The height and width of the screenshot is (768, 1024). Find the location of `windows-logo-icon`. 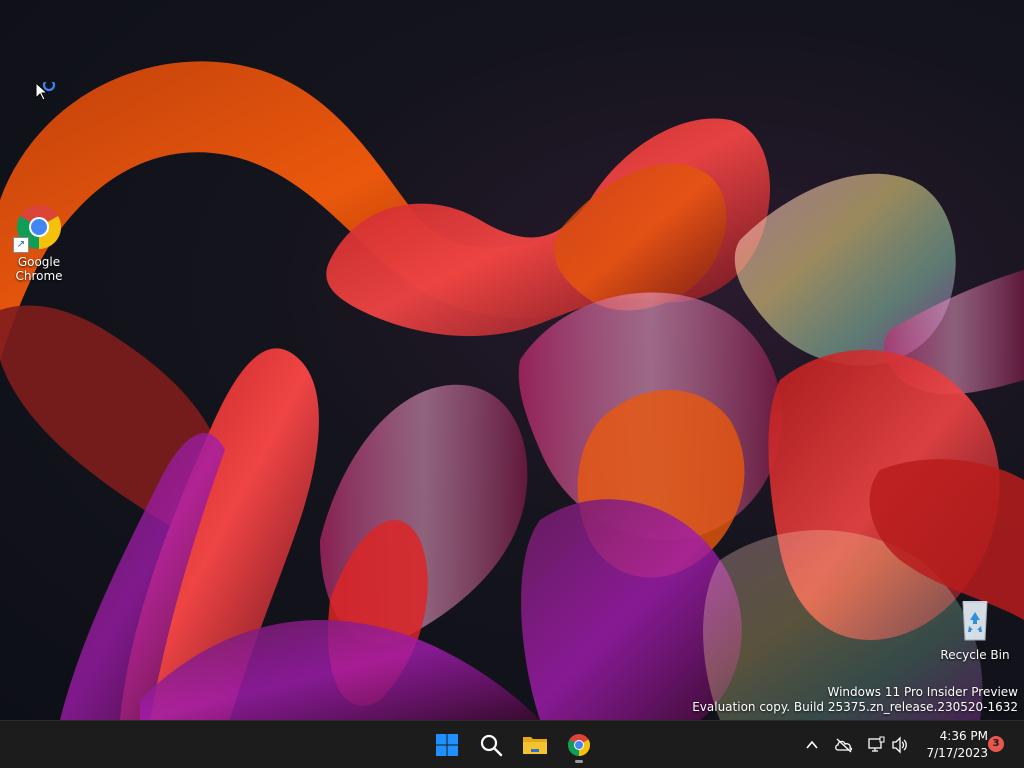

windows-logo-icon is located at coordinates (447, 745).